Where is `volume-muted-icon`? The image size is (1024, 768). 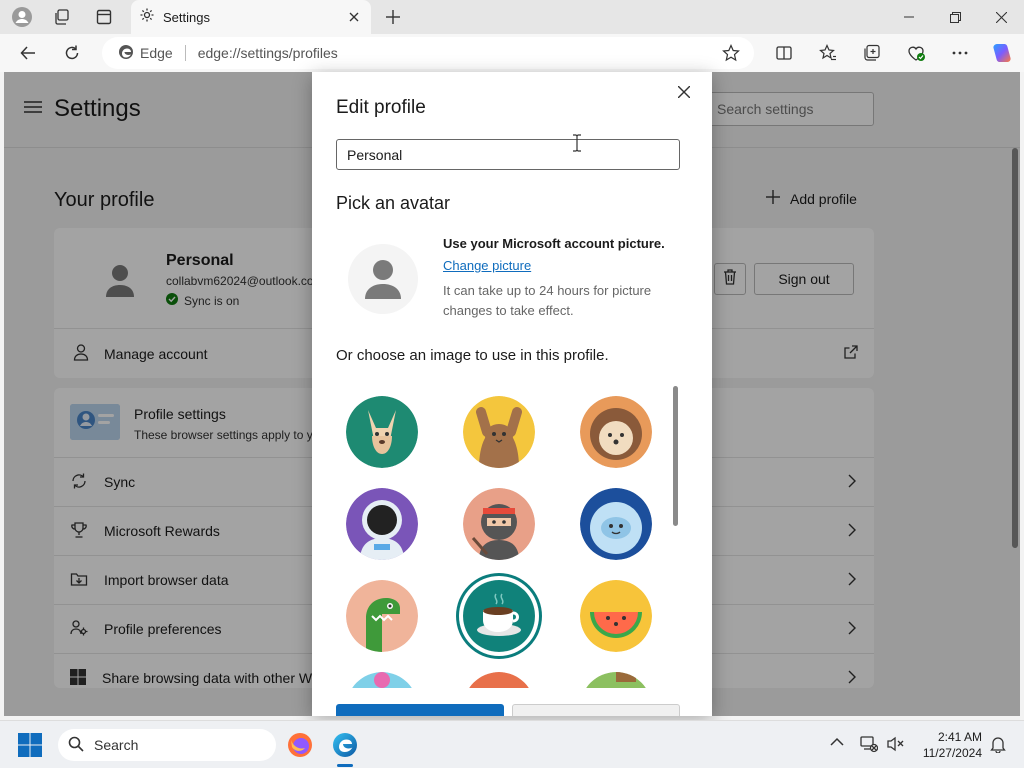 volume-muted-icon is located at coordinates (895, 746).